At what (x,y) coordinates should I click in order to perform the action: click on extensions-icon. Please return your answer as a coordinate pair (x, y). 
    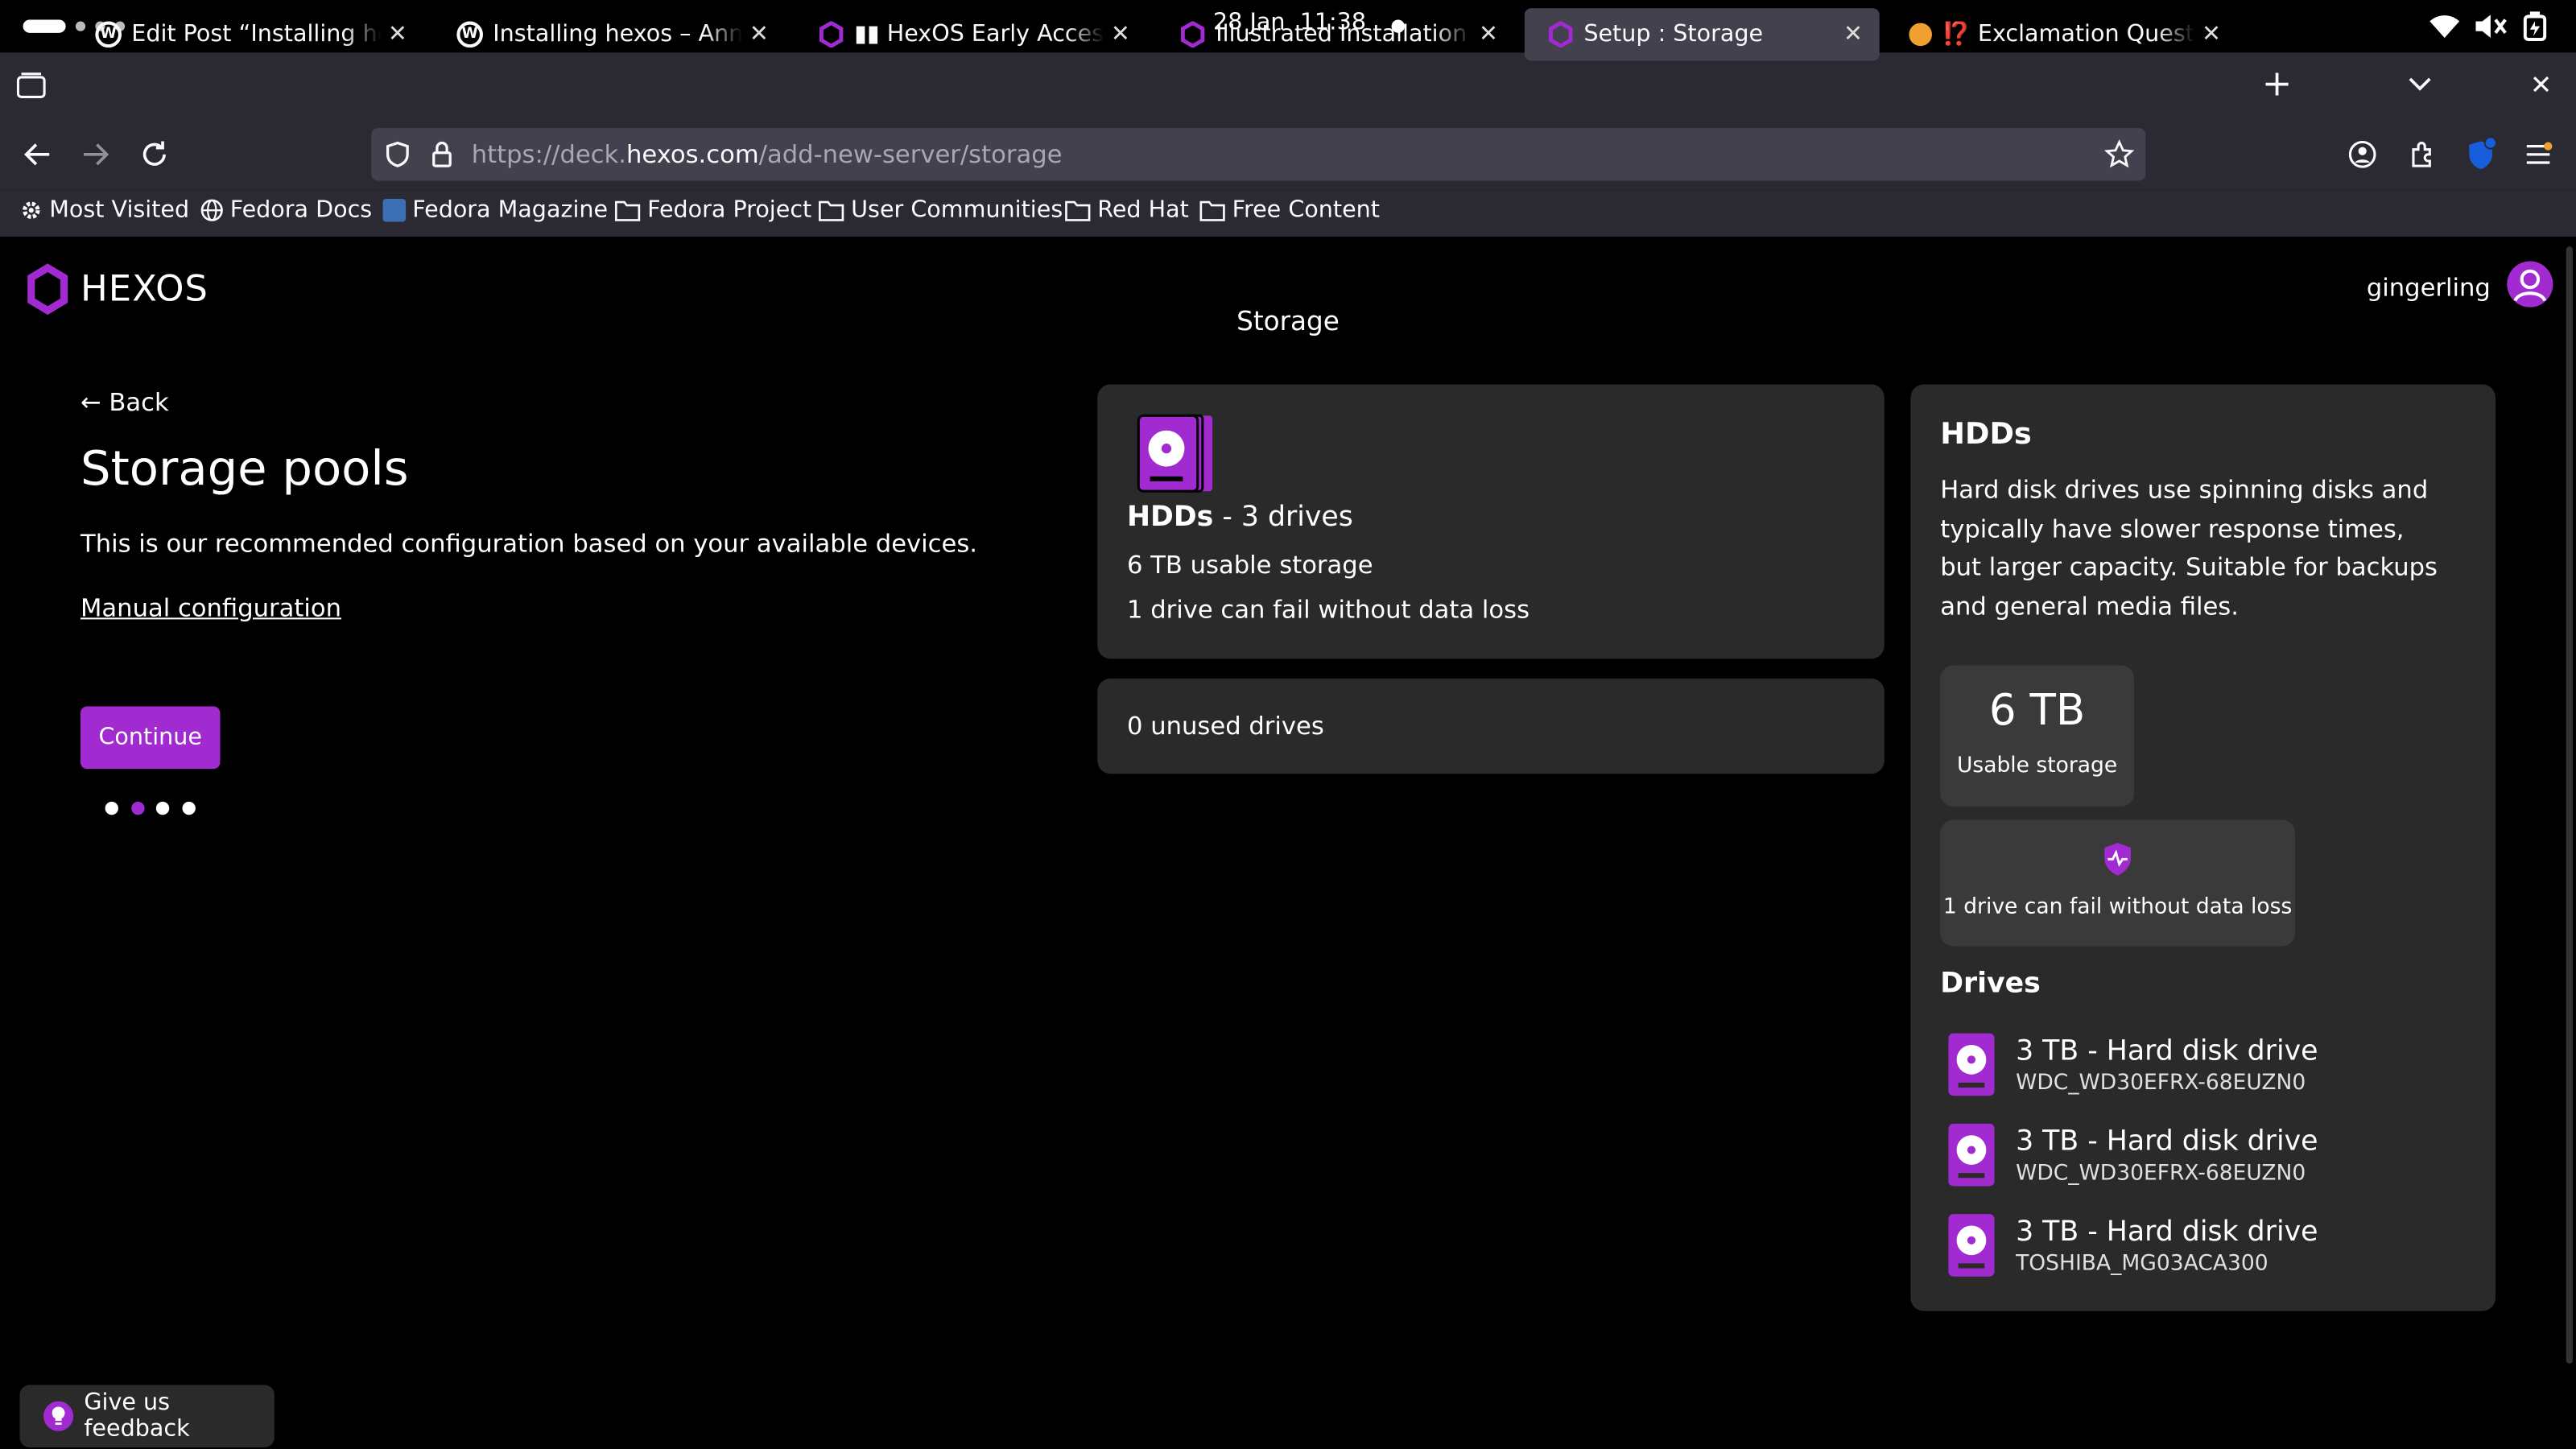
    Looking at the image, I should click on (2422, 154).